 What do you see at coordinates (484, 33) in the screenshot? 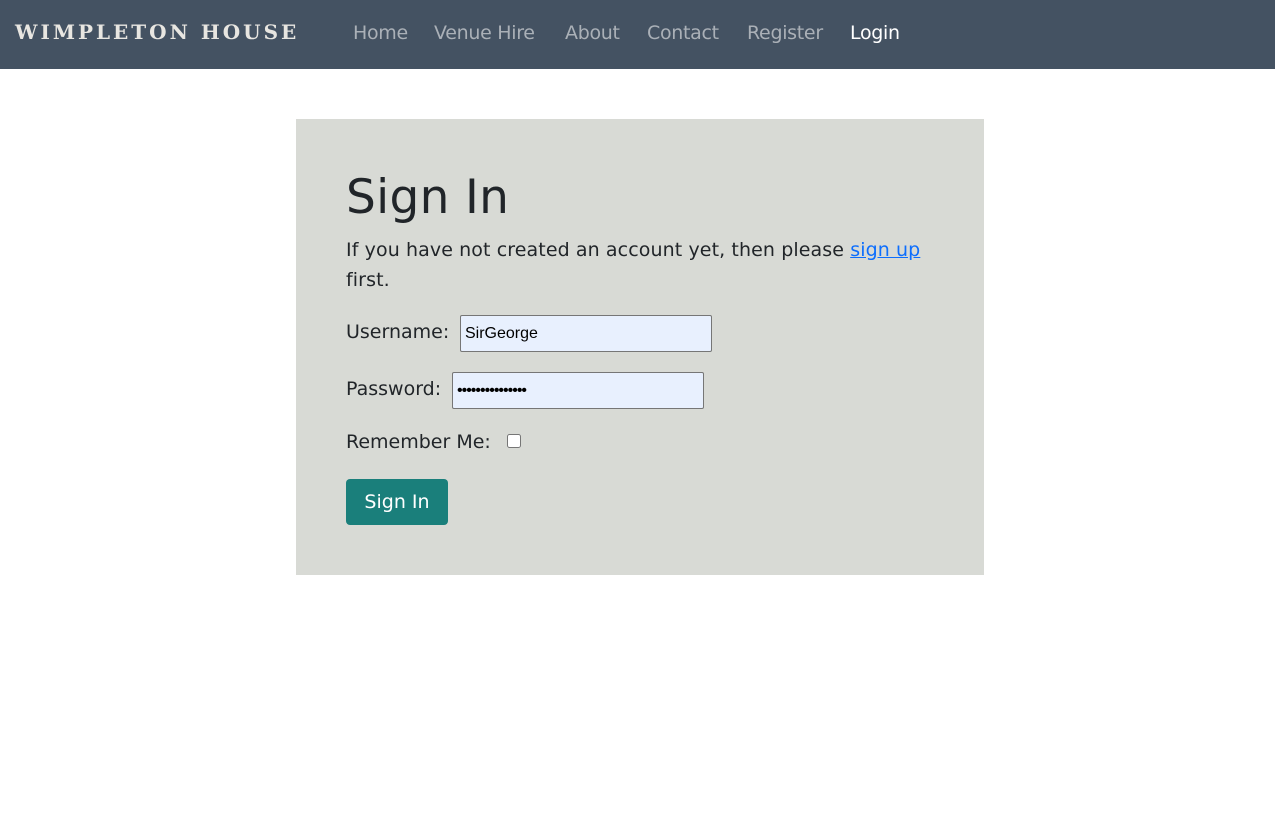
I see `nav-link-venue-hire: Venue Hire` at bounding box center [484, 33].